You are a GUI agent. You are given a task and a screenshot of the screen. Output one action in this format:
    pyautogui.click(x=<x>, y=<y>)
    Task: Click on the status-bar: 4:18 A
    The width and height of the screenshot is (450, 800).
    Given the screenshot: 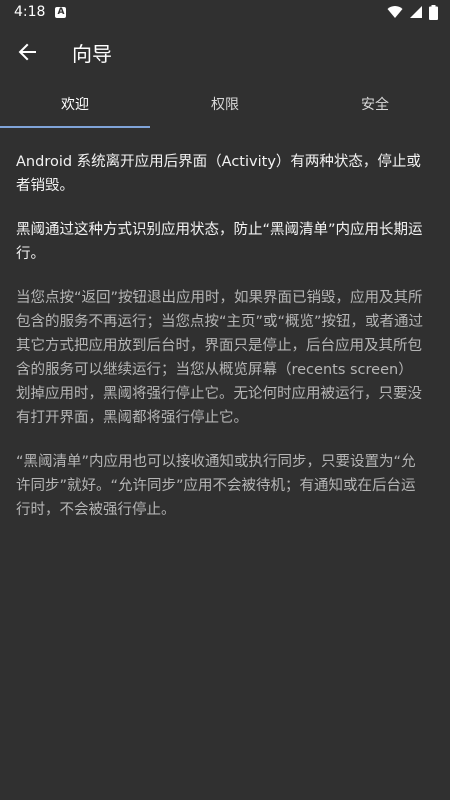 What is the action you would take?
    pyautogui.click(x=225, y=12)
    